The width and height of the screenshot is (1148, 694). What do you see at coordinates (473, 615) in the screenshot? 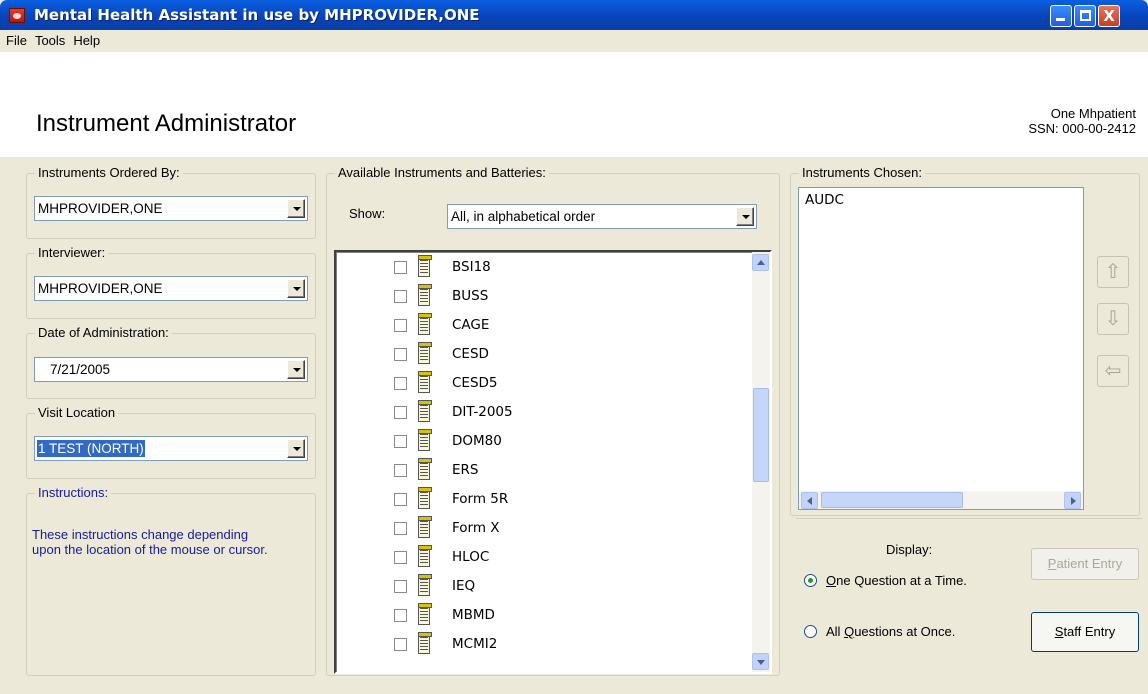
I see `instrument-label: MBMD` at bounding box center [473, 615].